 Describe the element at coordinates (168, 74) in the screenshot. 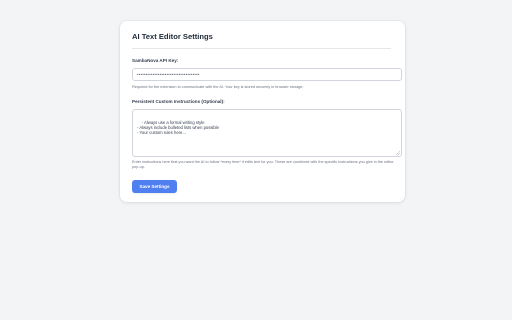

I see `api-key-value: ••••••••••••••••••••••••••••••••••••` at that location.